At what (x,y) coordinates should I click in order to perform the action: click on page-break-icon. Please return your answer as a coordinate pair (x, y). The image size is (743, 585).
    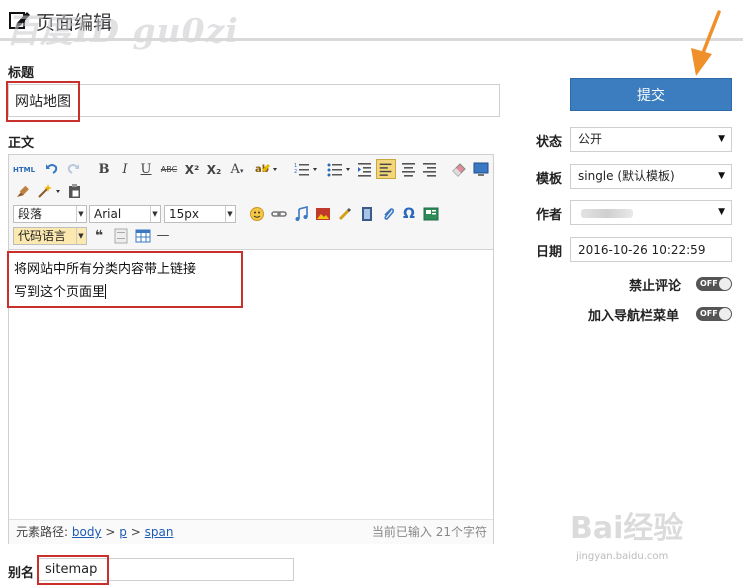
    Looking at the image, I should click on (121, 236).